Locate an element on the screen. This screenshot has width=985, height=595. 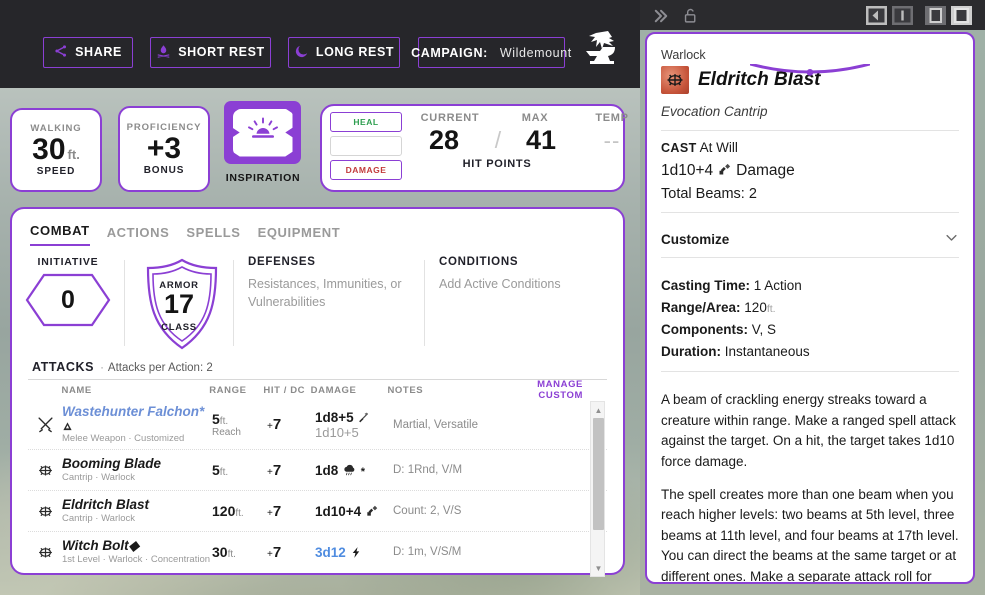
inspiration-label: INSPIRATION is located at coordinates (263, 178).